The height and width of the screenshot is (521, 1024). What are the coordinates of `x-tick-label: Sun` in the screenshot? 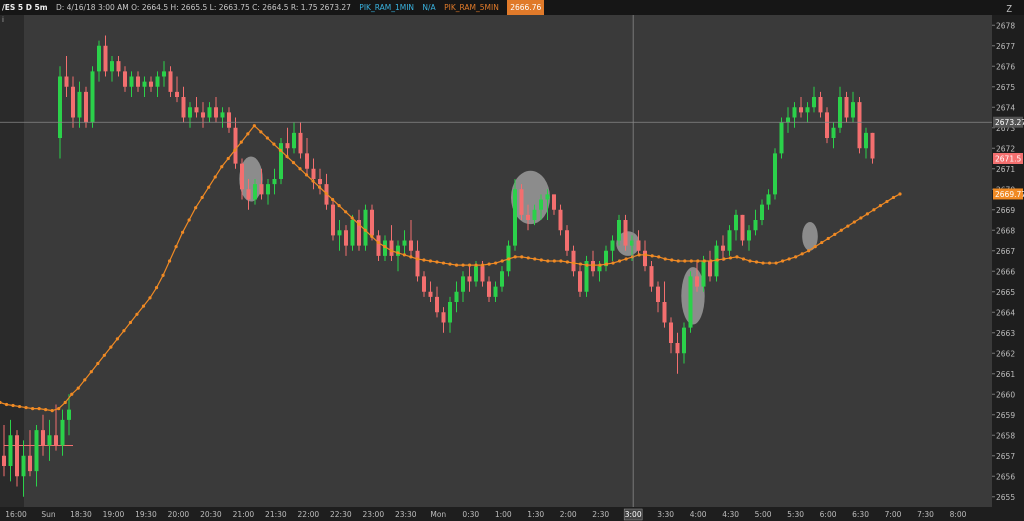 It's located at (48, 514).